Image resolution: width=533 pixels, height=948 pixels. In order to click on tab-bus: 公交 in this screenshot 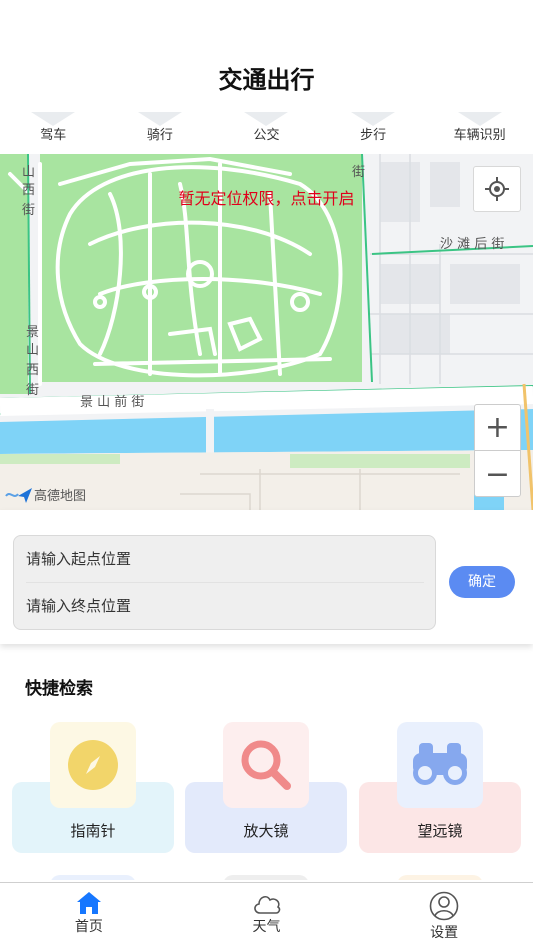, I will do `click(266, 133)`.